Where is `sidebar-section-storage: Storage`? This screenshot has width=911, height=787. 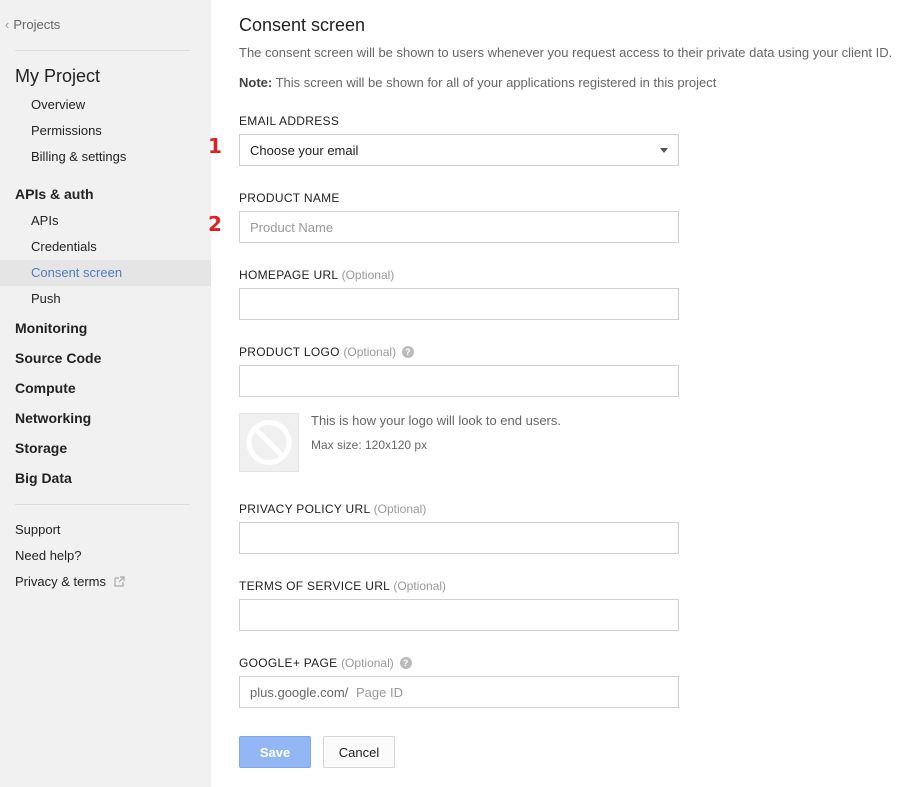
sidebar-section-storage: Storage is located at coordinates (41, 448).